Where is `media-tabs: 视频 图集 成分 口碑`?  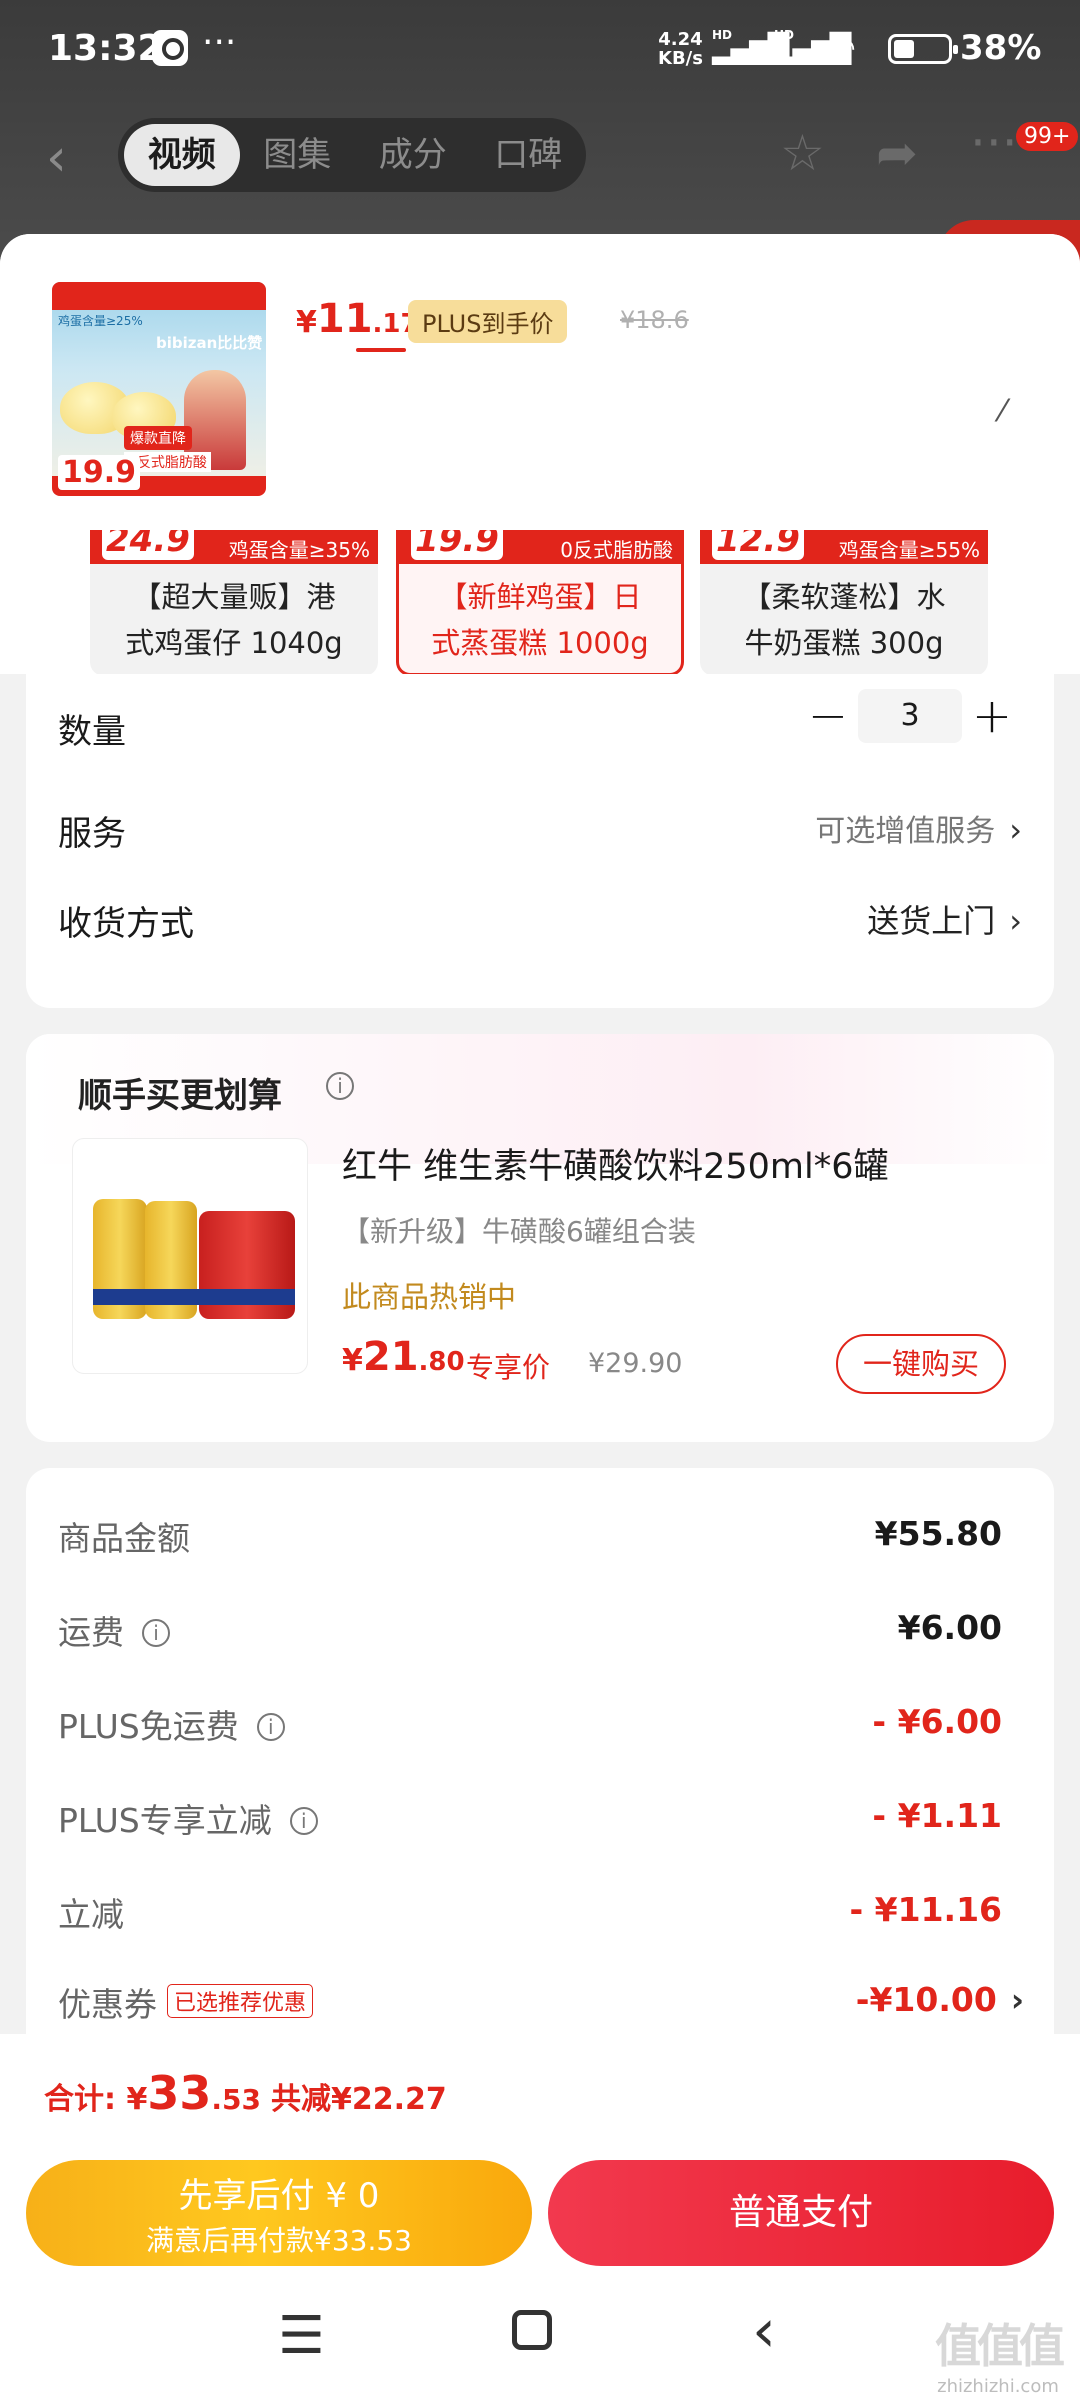
media-tabs: 视频 图集 成分 口碑 is located at coordinates (352, 155).